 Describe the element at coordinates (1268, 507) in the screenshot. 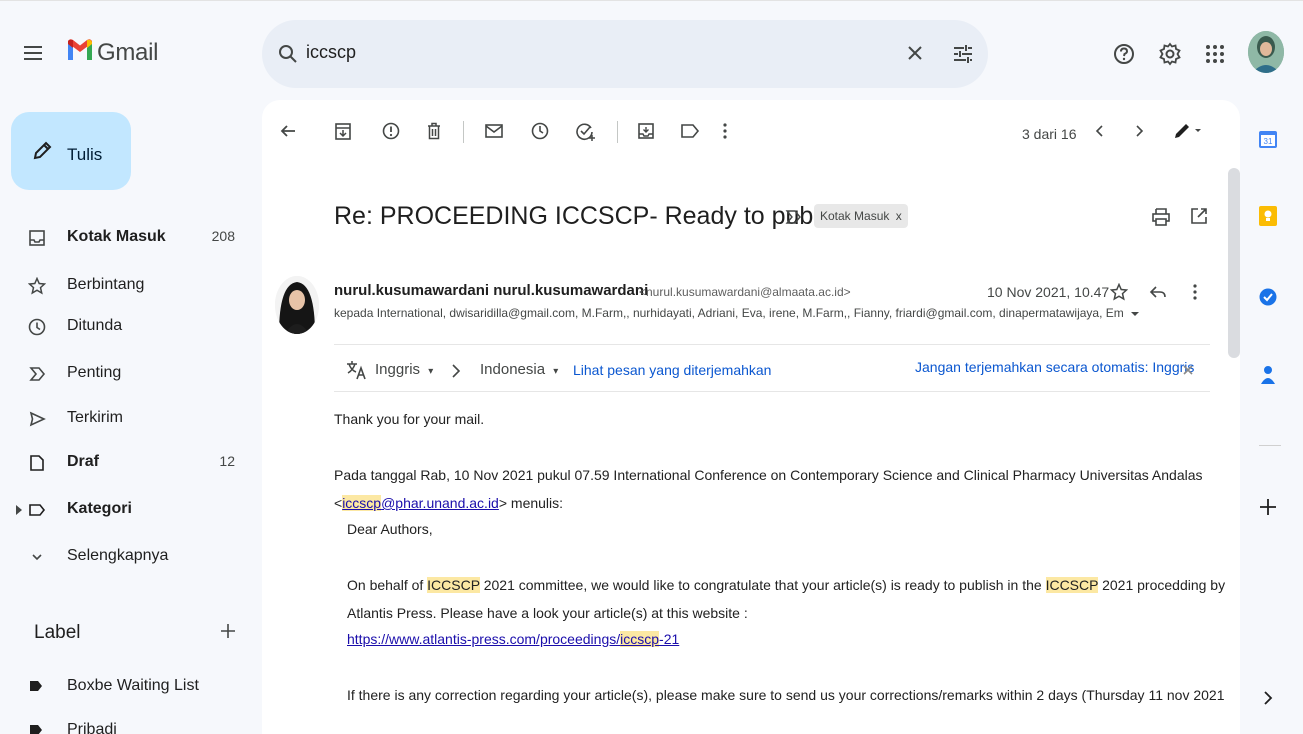

I see `get-addons-plus-icon` at that location.